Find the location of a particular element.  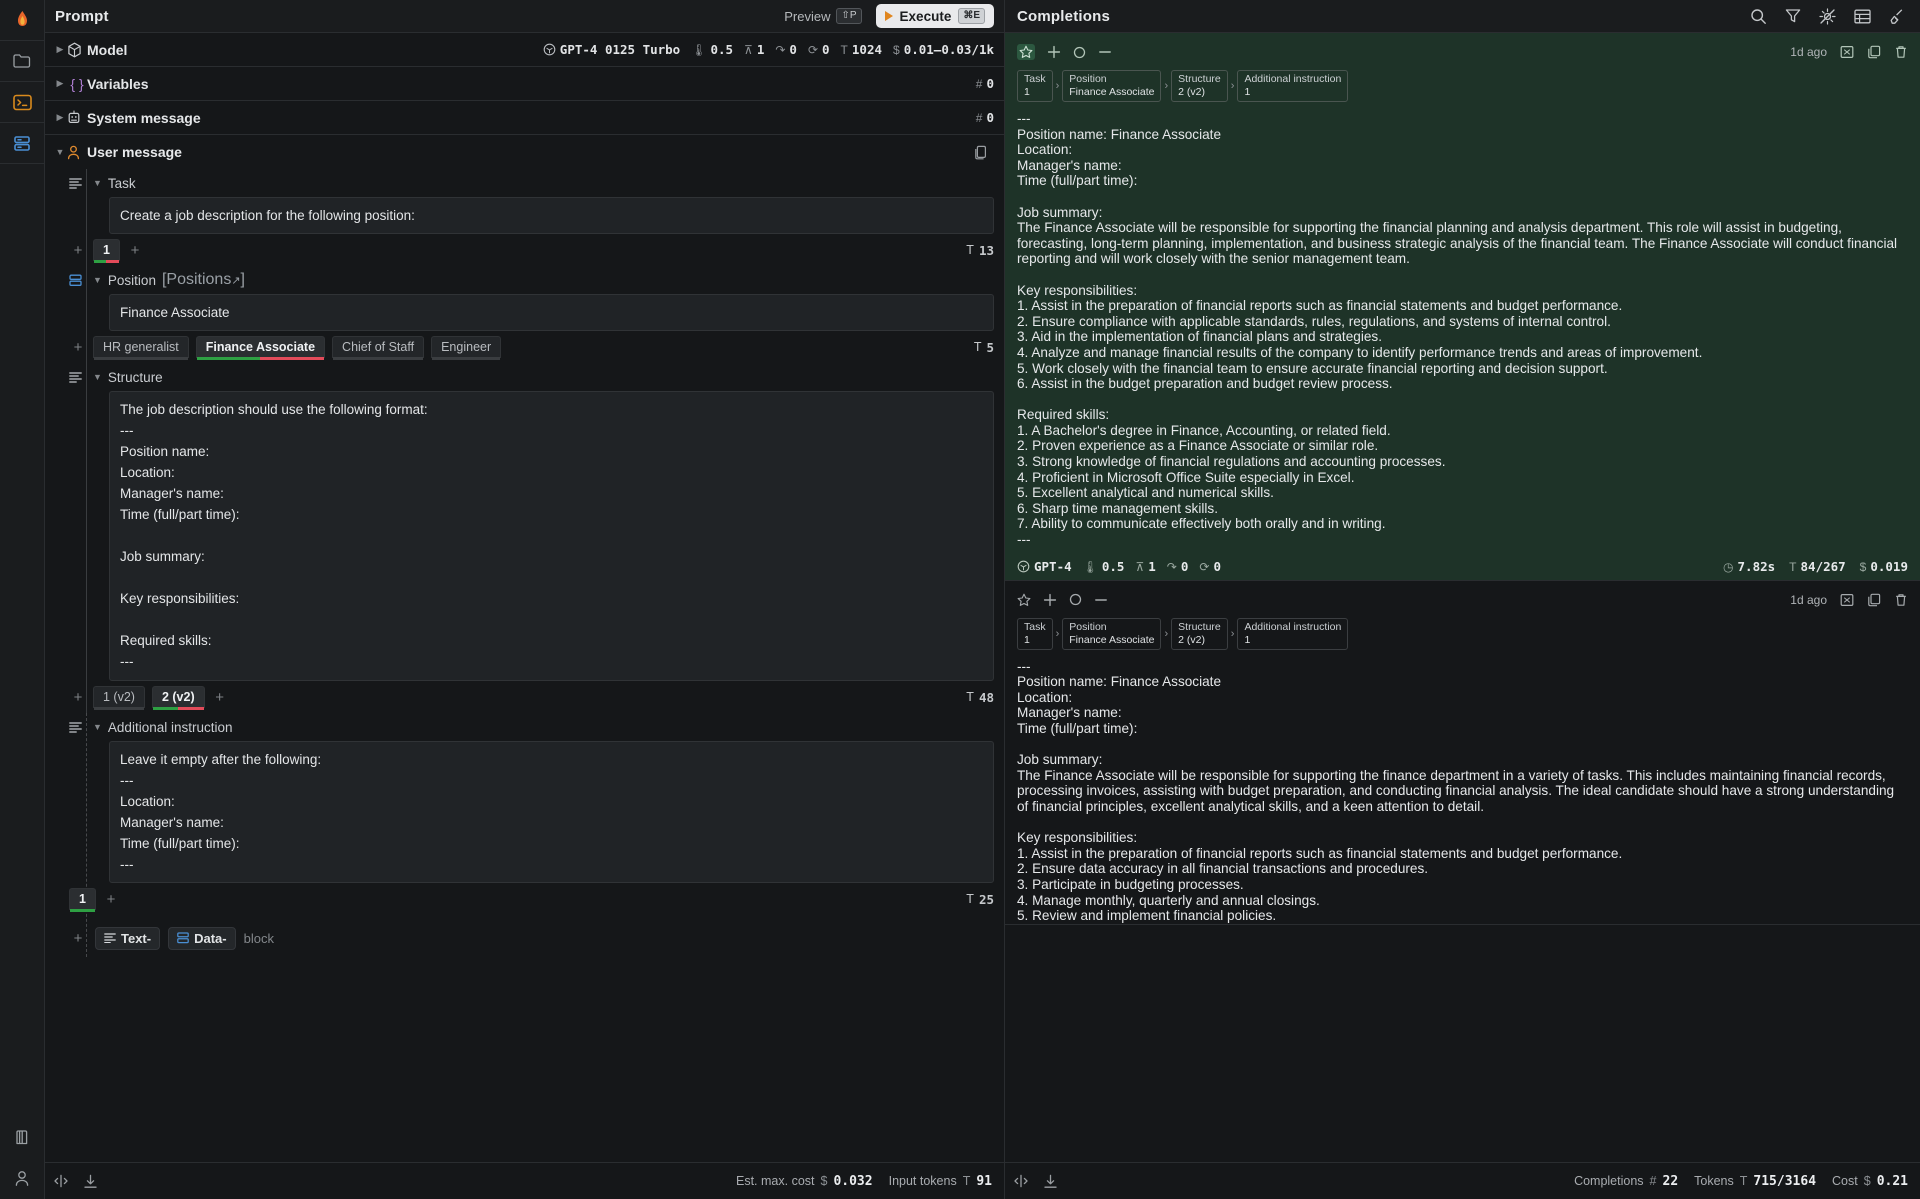

copy-icon is located at coordinates (984, 152).